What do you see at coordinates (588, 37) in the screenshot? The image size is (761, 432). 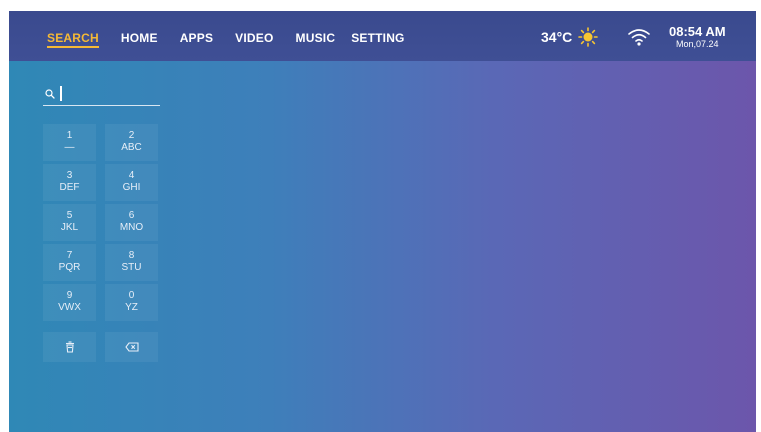 I see `sun-icon` at bounding box center [588, 37].